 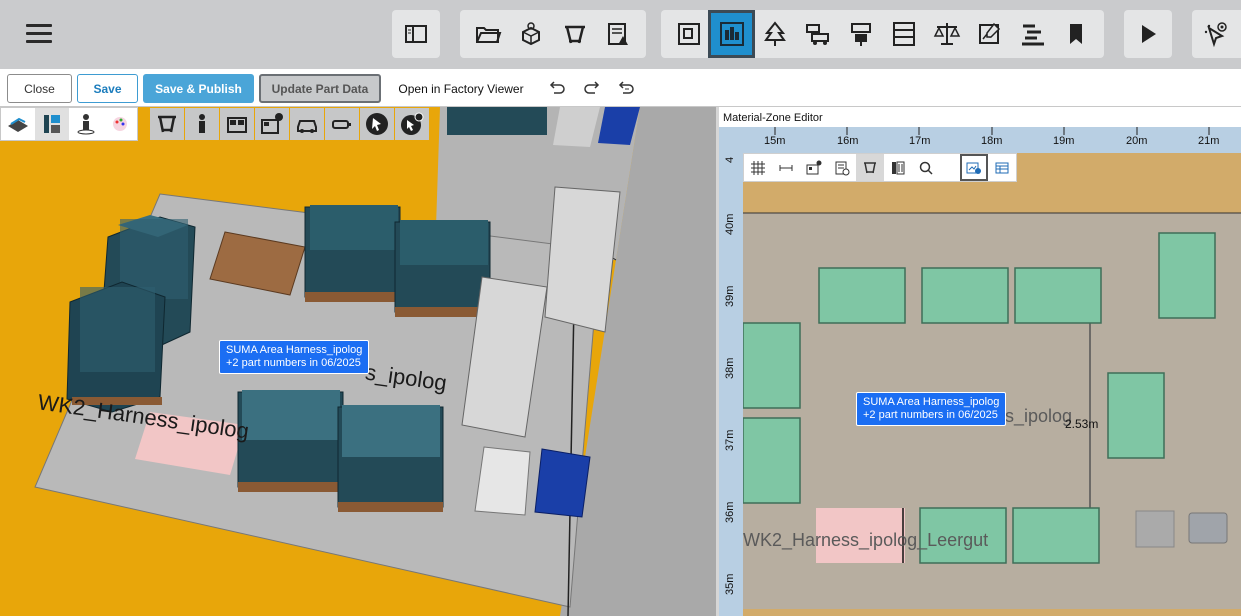 What do you see at coordinates (488, 34) in the screenshot?
I see `folder-open-icon` at bounding box center [488, 34].